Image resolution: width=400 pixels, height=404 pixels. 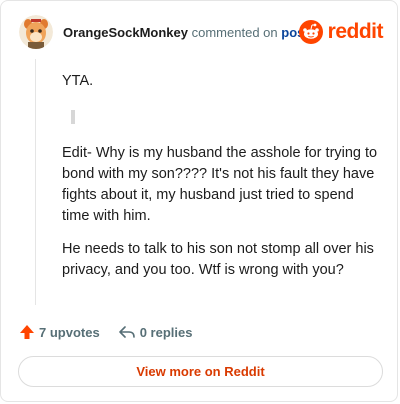 What do you see at coordinates (200, 371) in the screenshot?
I see `view-more-button: View more on Reddit` at bounding box center [200, 371].